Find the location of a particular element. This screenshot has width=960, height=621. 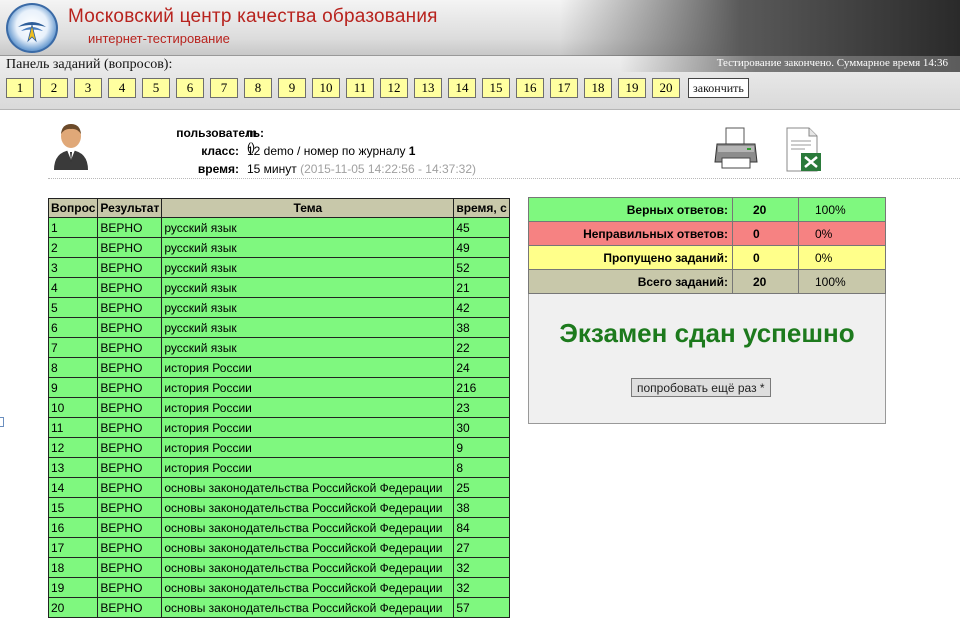

task-button: 11 is located at coordinates (360, 88).